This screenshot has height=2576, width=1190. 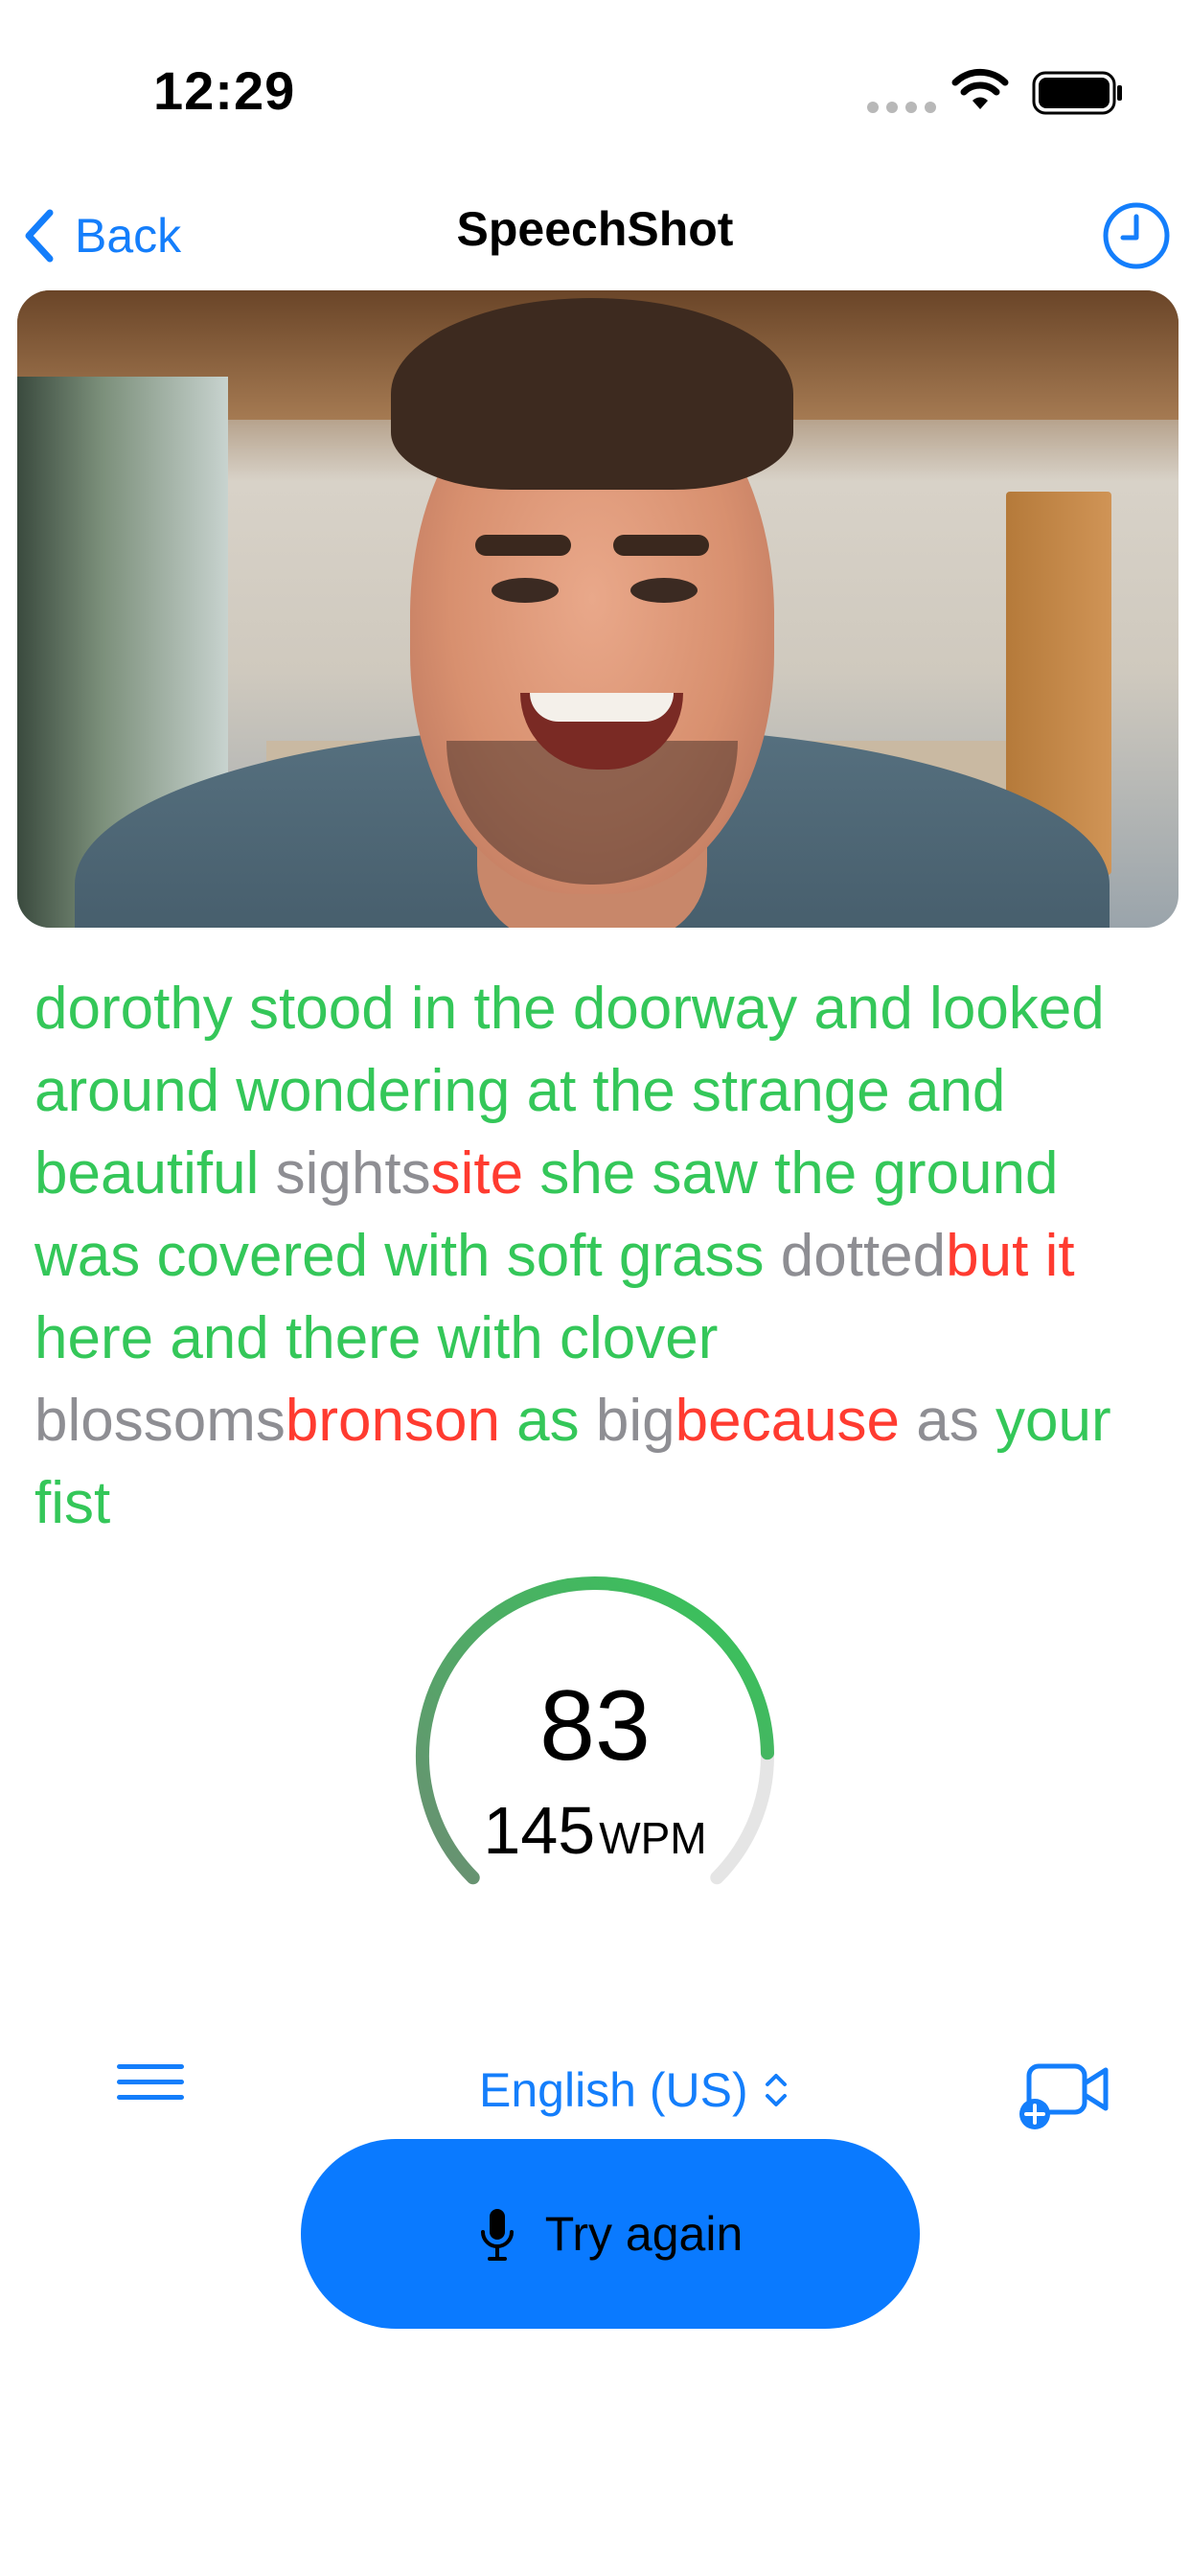 I want to click on wpm-unit: WPM, so click(x=653, y=1838).